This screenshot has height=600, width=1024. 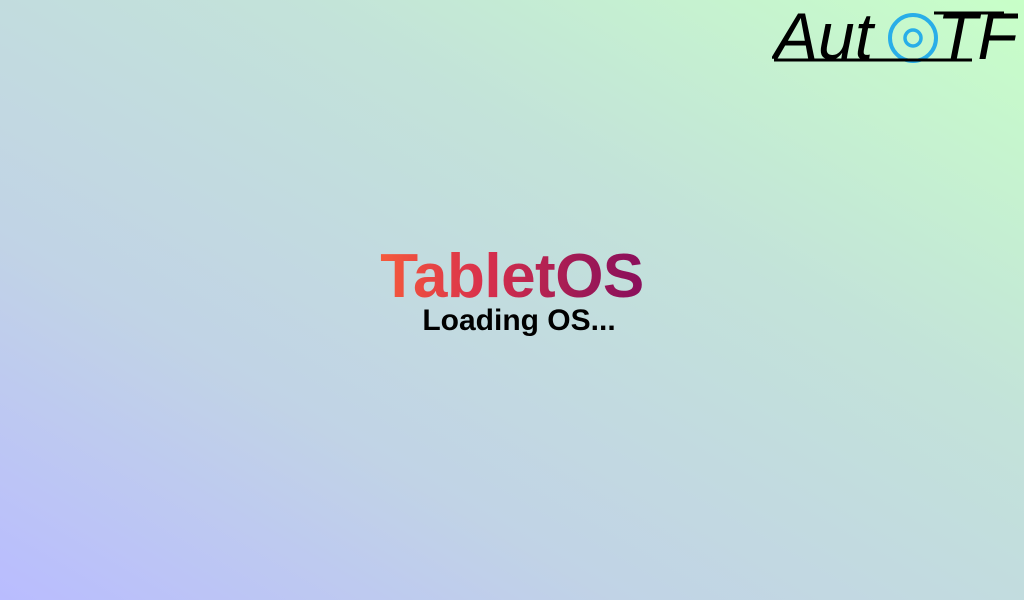 I want to click on os-brand-title: TabletOS, so click(x=512, y=276).